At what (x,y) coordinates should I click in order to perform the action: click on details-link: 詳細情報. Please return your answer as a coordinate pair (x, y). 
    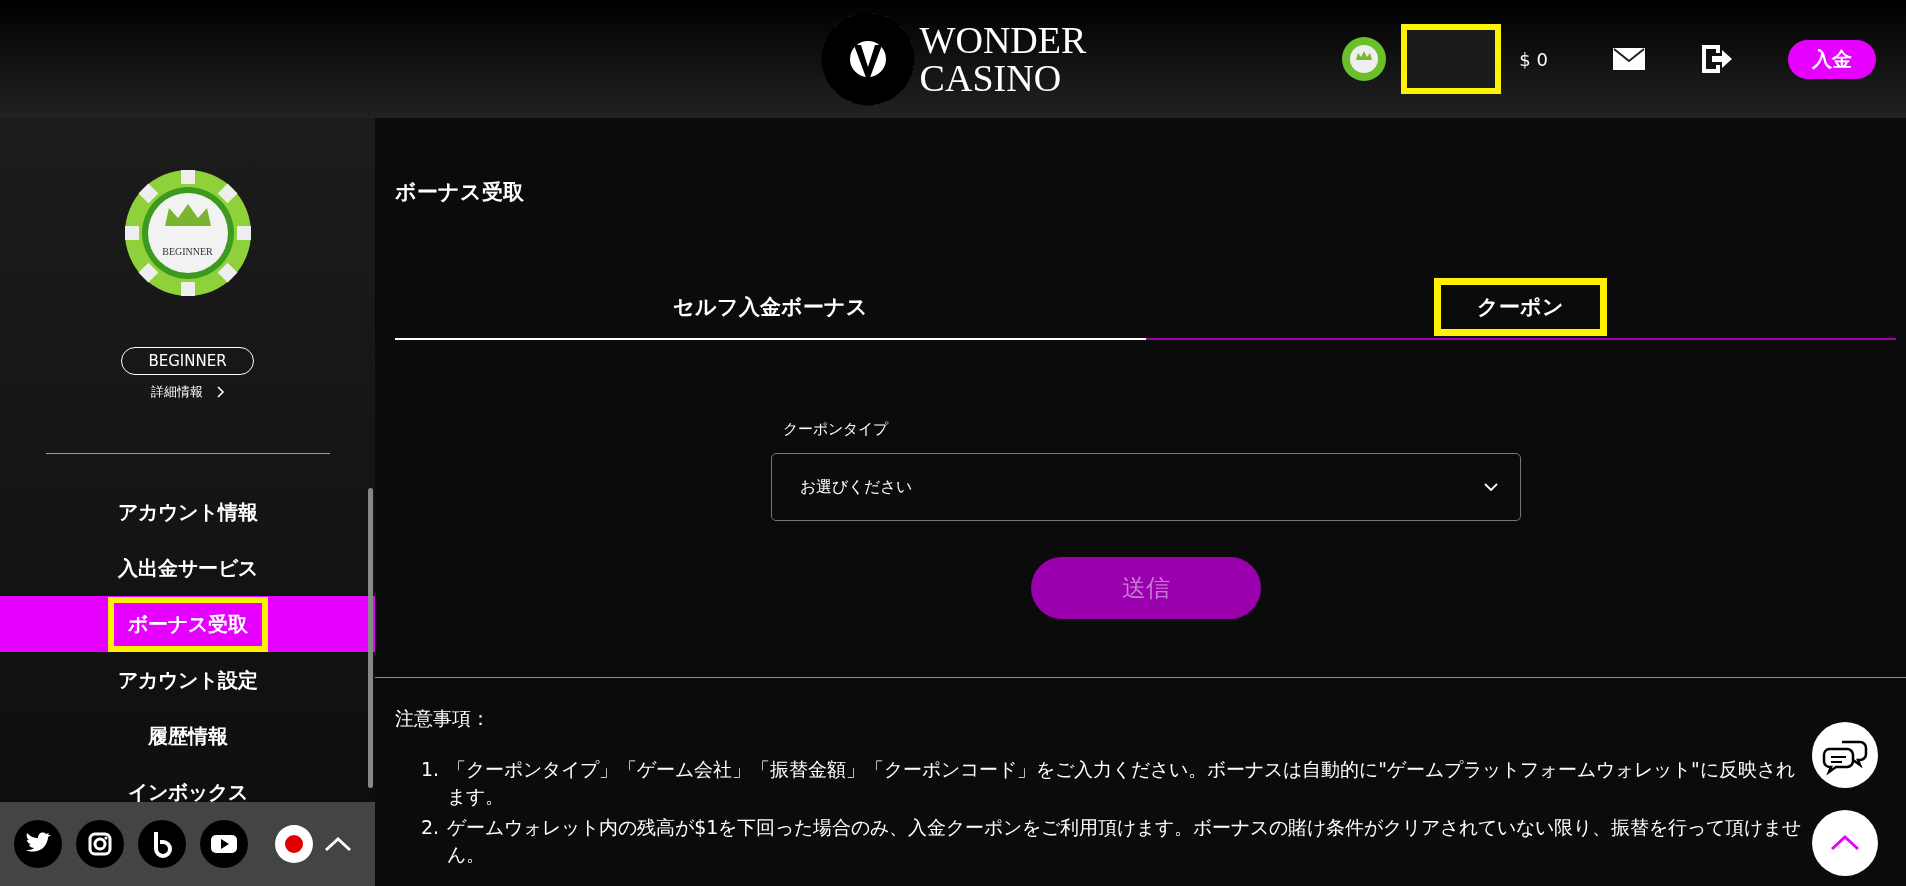
    Looking at the image, I should click on (187, 392).